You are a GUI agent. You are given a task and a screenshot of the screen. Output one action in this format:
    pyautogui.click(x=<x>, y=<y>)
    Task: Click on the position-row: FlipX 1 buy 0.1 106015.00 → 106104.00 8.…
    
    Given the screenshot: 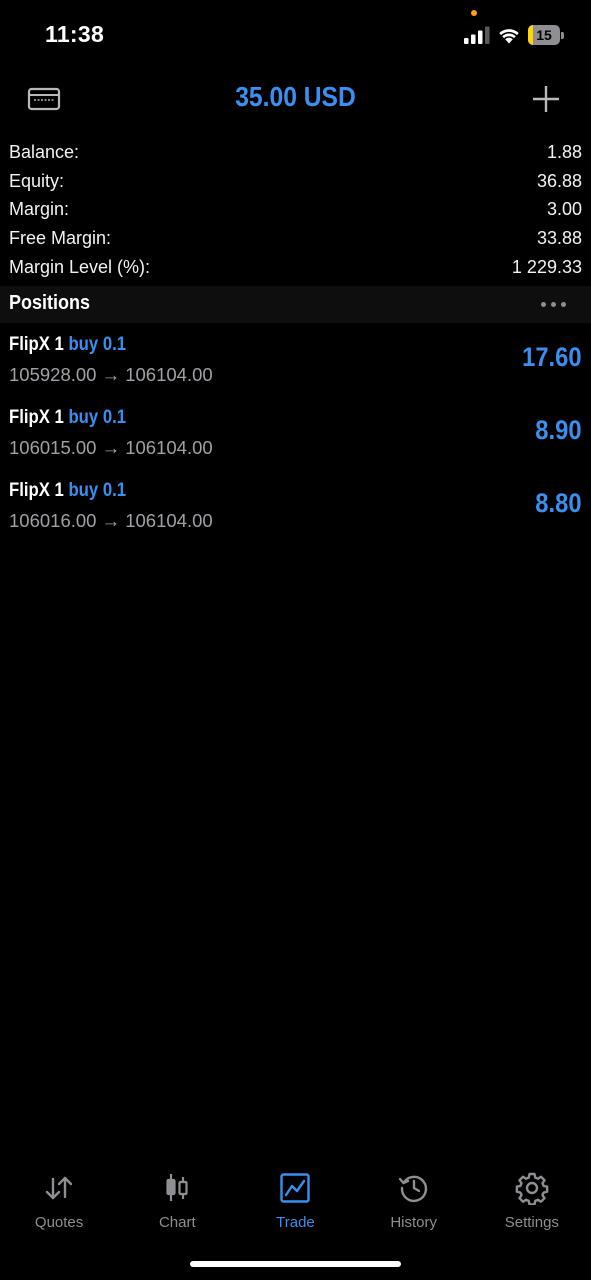 What is the action you would take?
    pyautogui.click(x=295, y=440)
    